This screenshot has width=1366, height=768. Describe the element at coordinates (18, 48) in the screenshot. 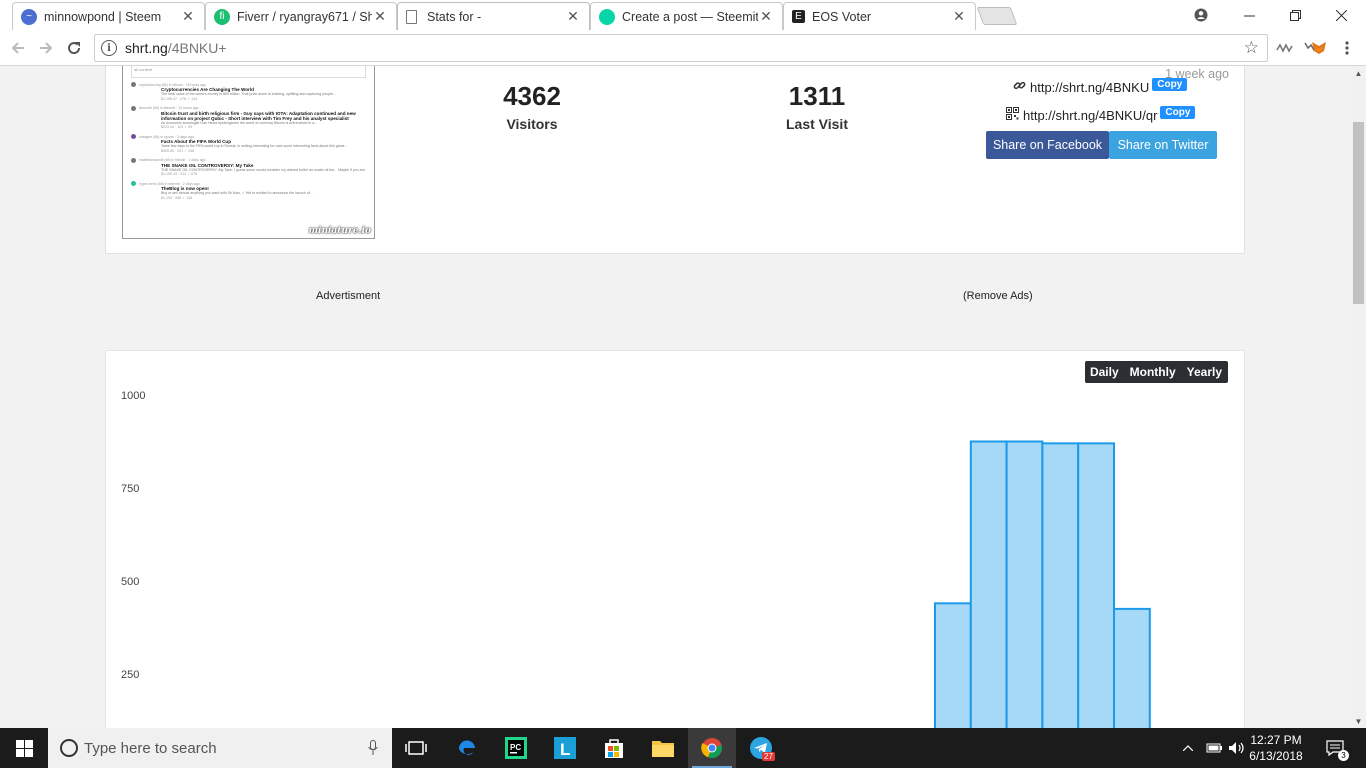

I see `back-icon` at that location.